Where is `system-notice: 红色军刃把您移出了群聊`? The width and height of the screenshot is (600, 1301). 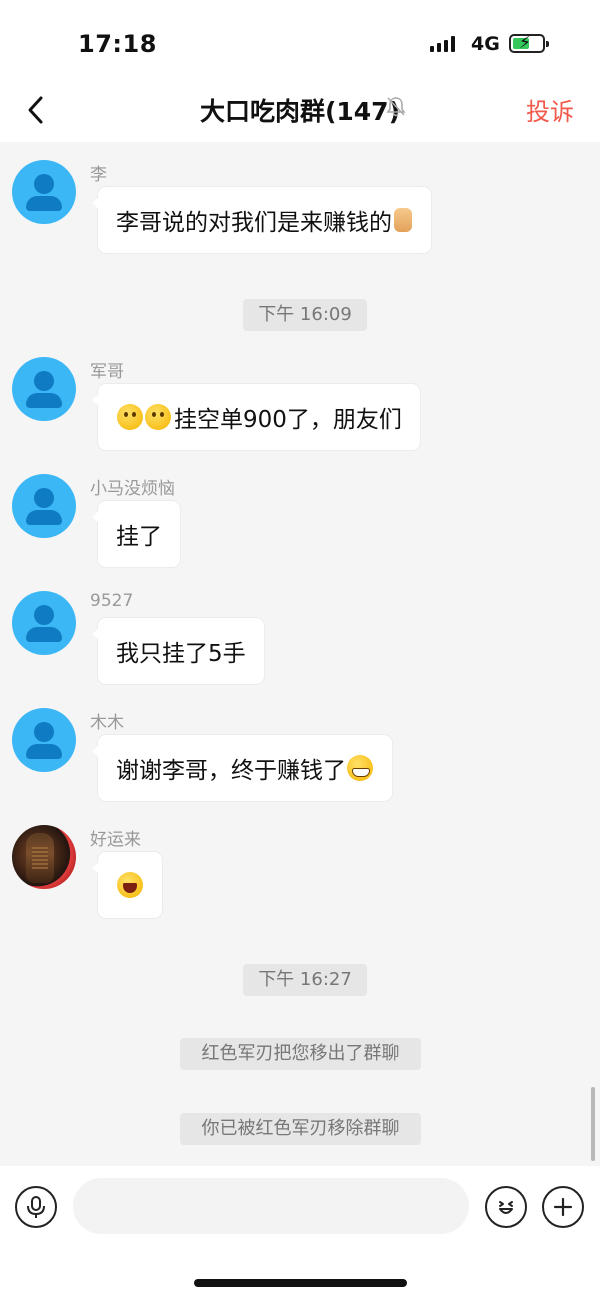 system-notice: 红色军刃把您移出了群聊 is located at coordinates (300, 1054).